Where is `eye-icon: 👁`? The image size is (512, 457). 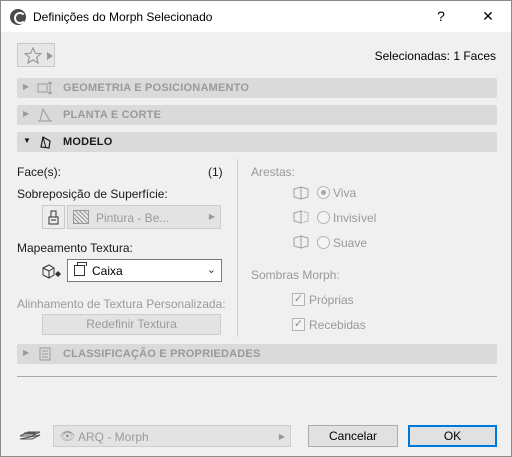 eye-icon: 👁 is located at coordinates (68, 436).